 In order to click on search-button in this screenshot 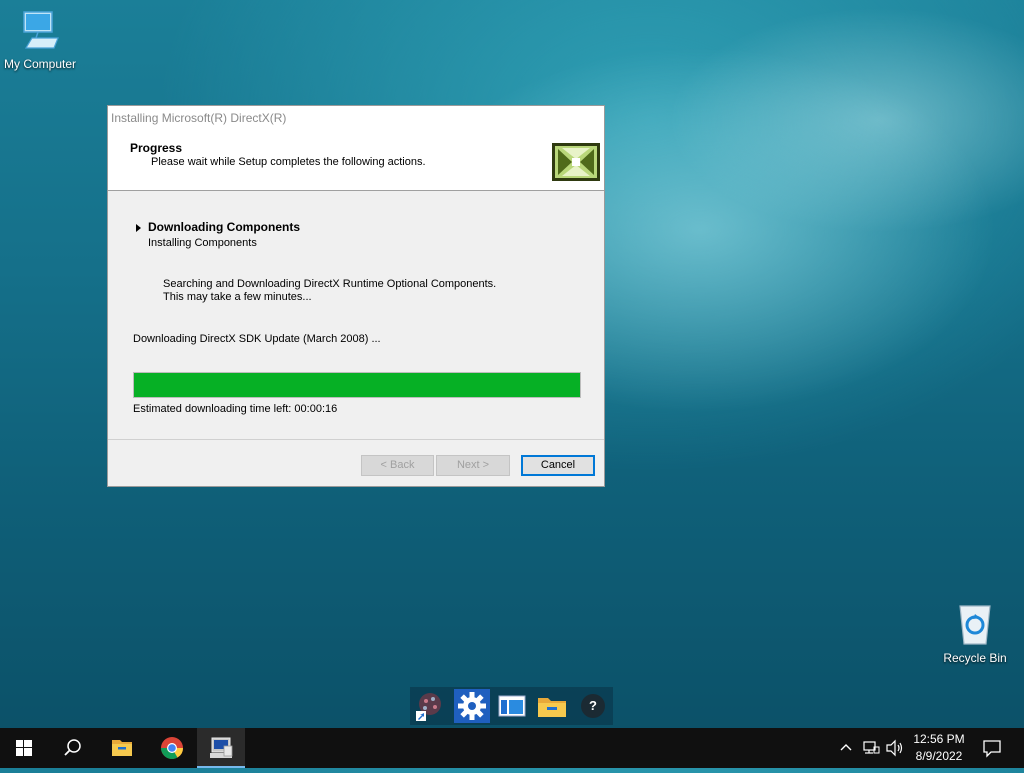, I will do `click(72, 748)`.